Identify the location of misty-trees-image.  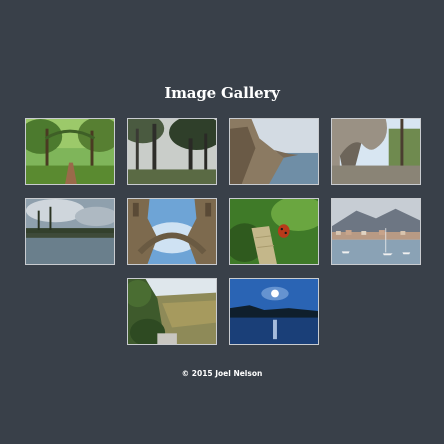
(172, 151).